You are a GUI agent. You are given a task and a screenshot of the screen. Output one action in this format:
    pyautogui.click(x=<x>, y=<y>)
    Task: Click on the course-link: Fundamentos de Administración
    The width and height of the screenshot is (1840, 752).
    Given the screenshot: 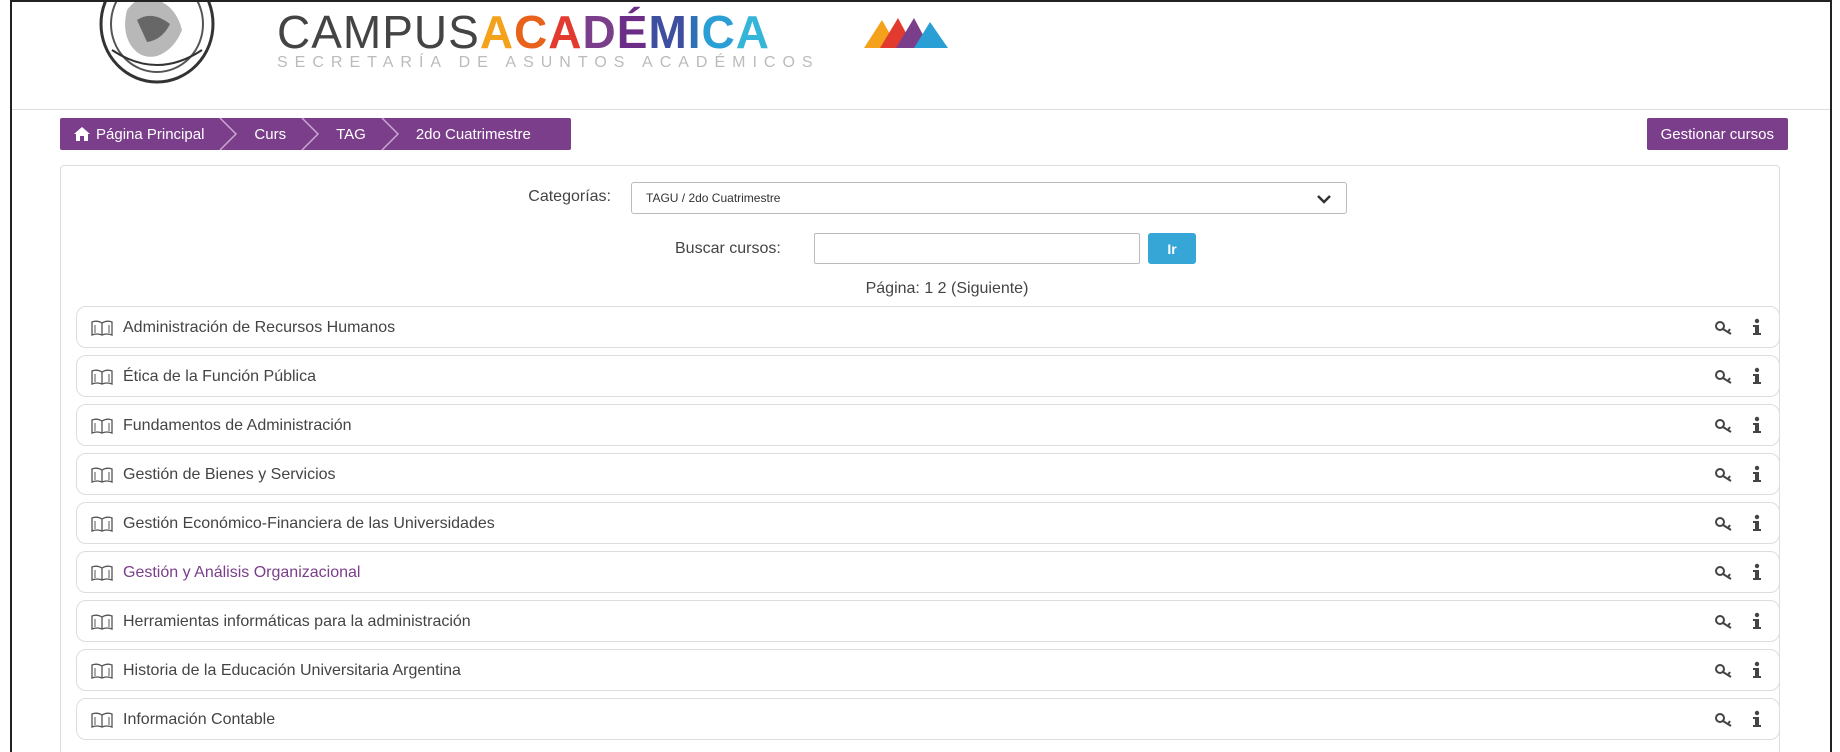 What is the action you would take?
    pyautogui.click(x=237, y=426)
    